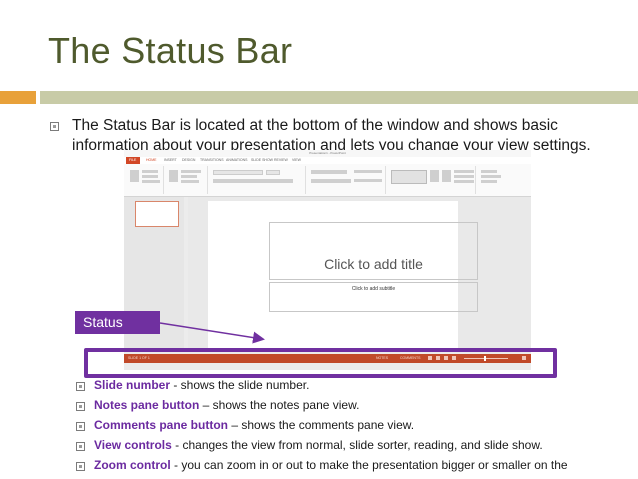 This screenshot has height=479, width=638. I want to click on ppt-tab-home: HOME, so click(151, 160).